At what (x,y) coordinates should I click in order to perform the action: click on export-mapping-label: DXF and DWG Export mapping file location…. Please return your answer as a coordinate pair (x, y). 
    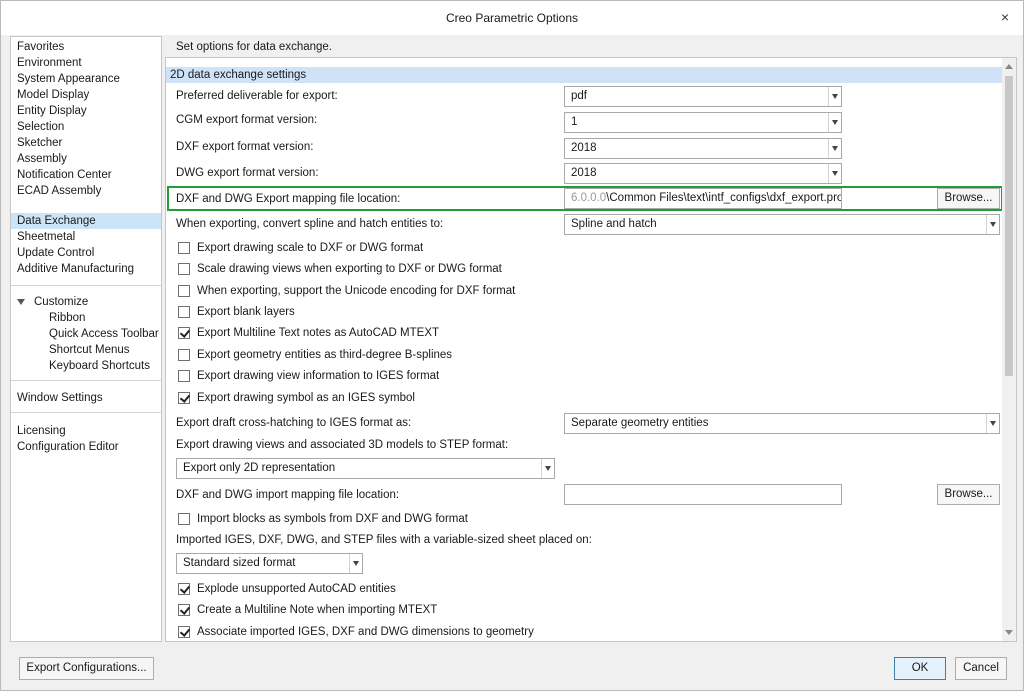
    Looking at the image, I should click on (288, 199).